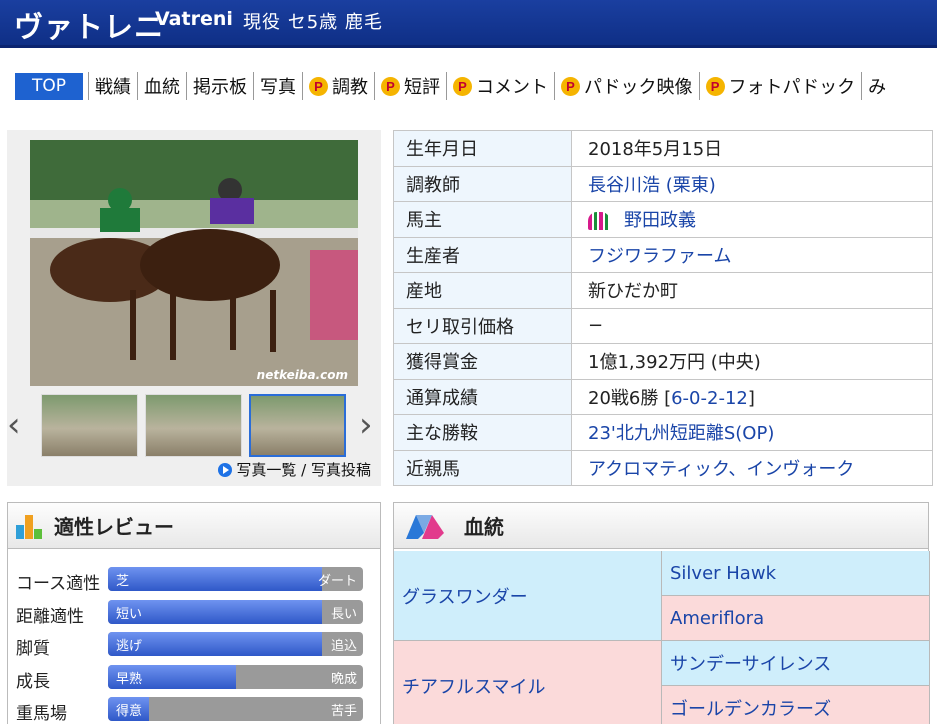 This screenshot has width=937, height=724. What do you see at coordinates (235, 676) in the screenshot?
I see `aptitude-bar: 早熟 晩成` at bounding box center [235, 676].